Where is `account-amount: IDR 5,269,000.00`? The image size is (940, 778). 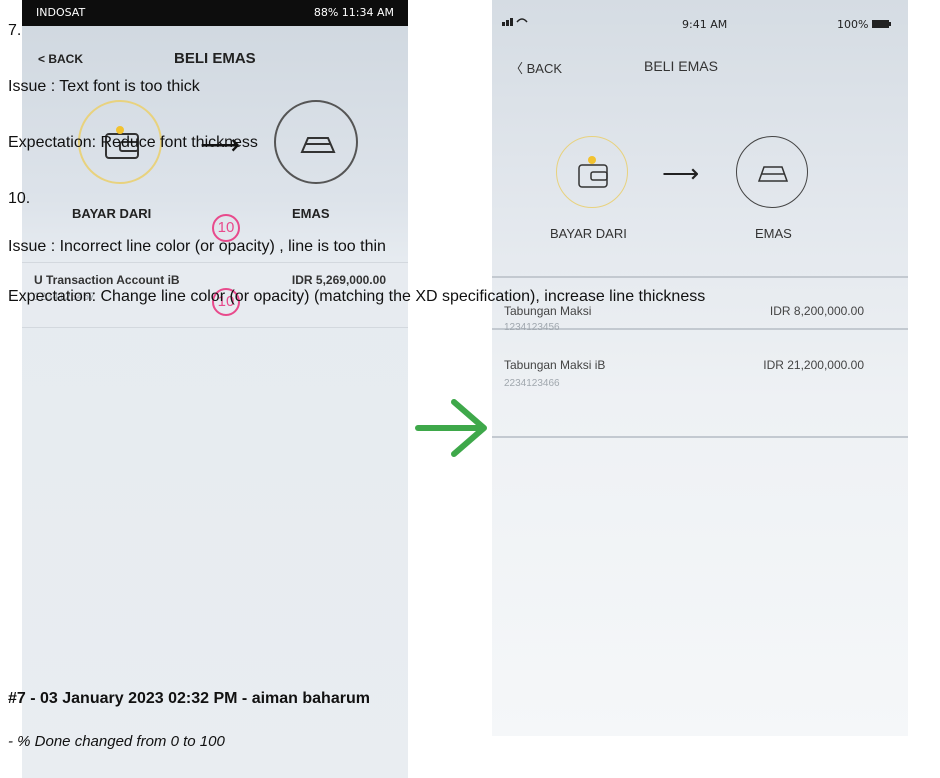
account-amount: IDR 5,269,000.00 is located at coordinates (338, 280).